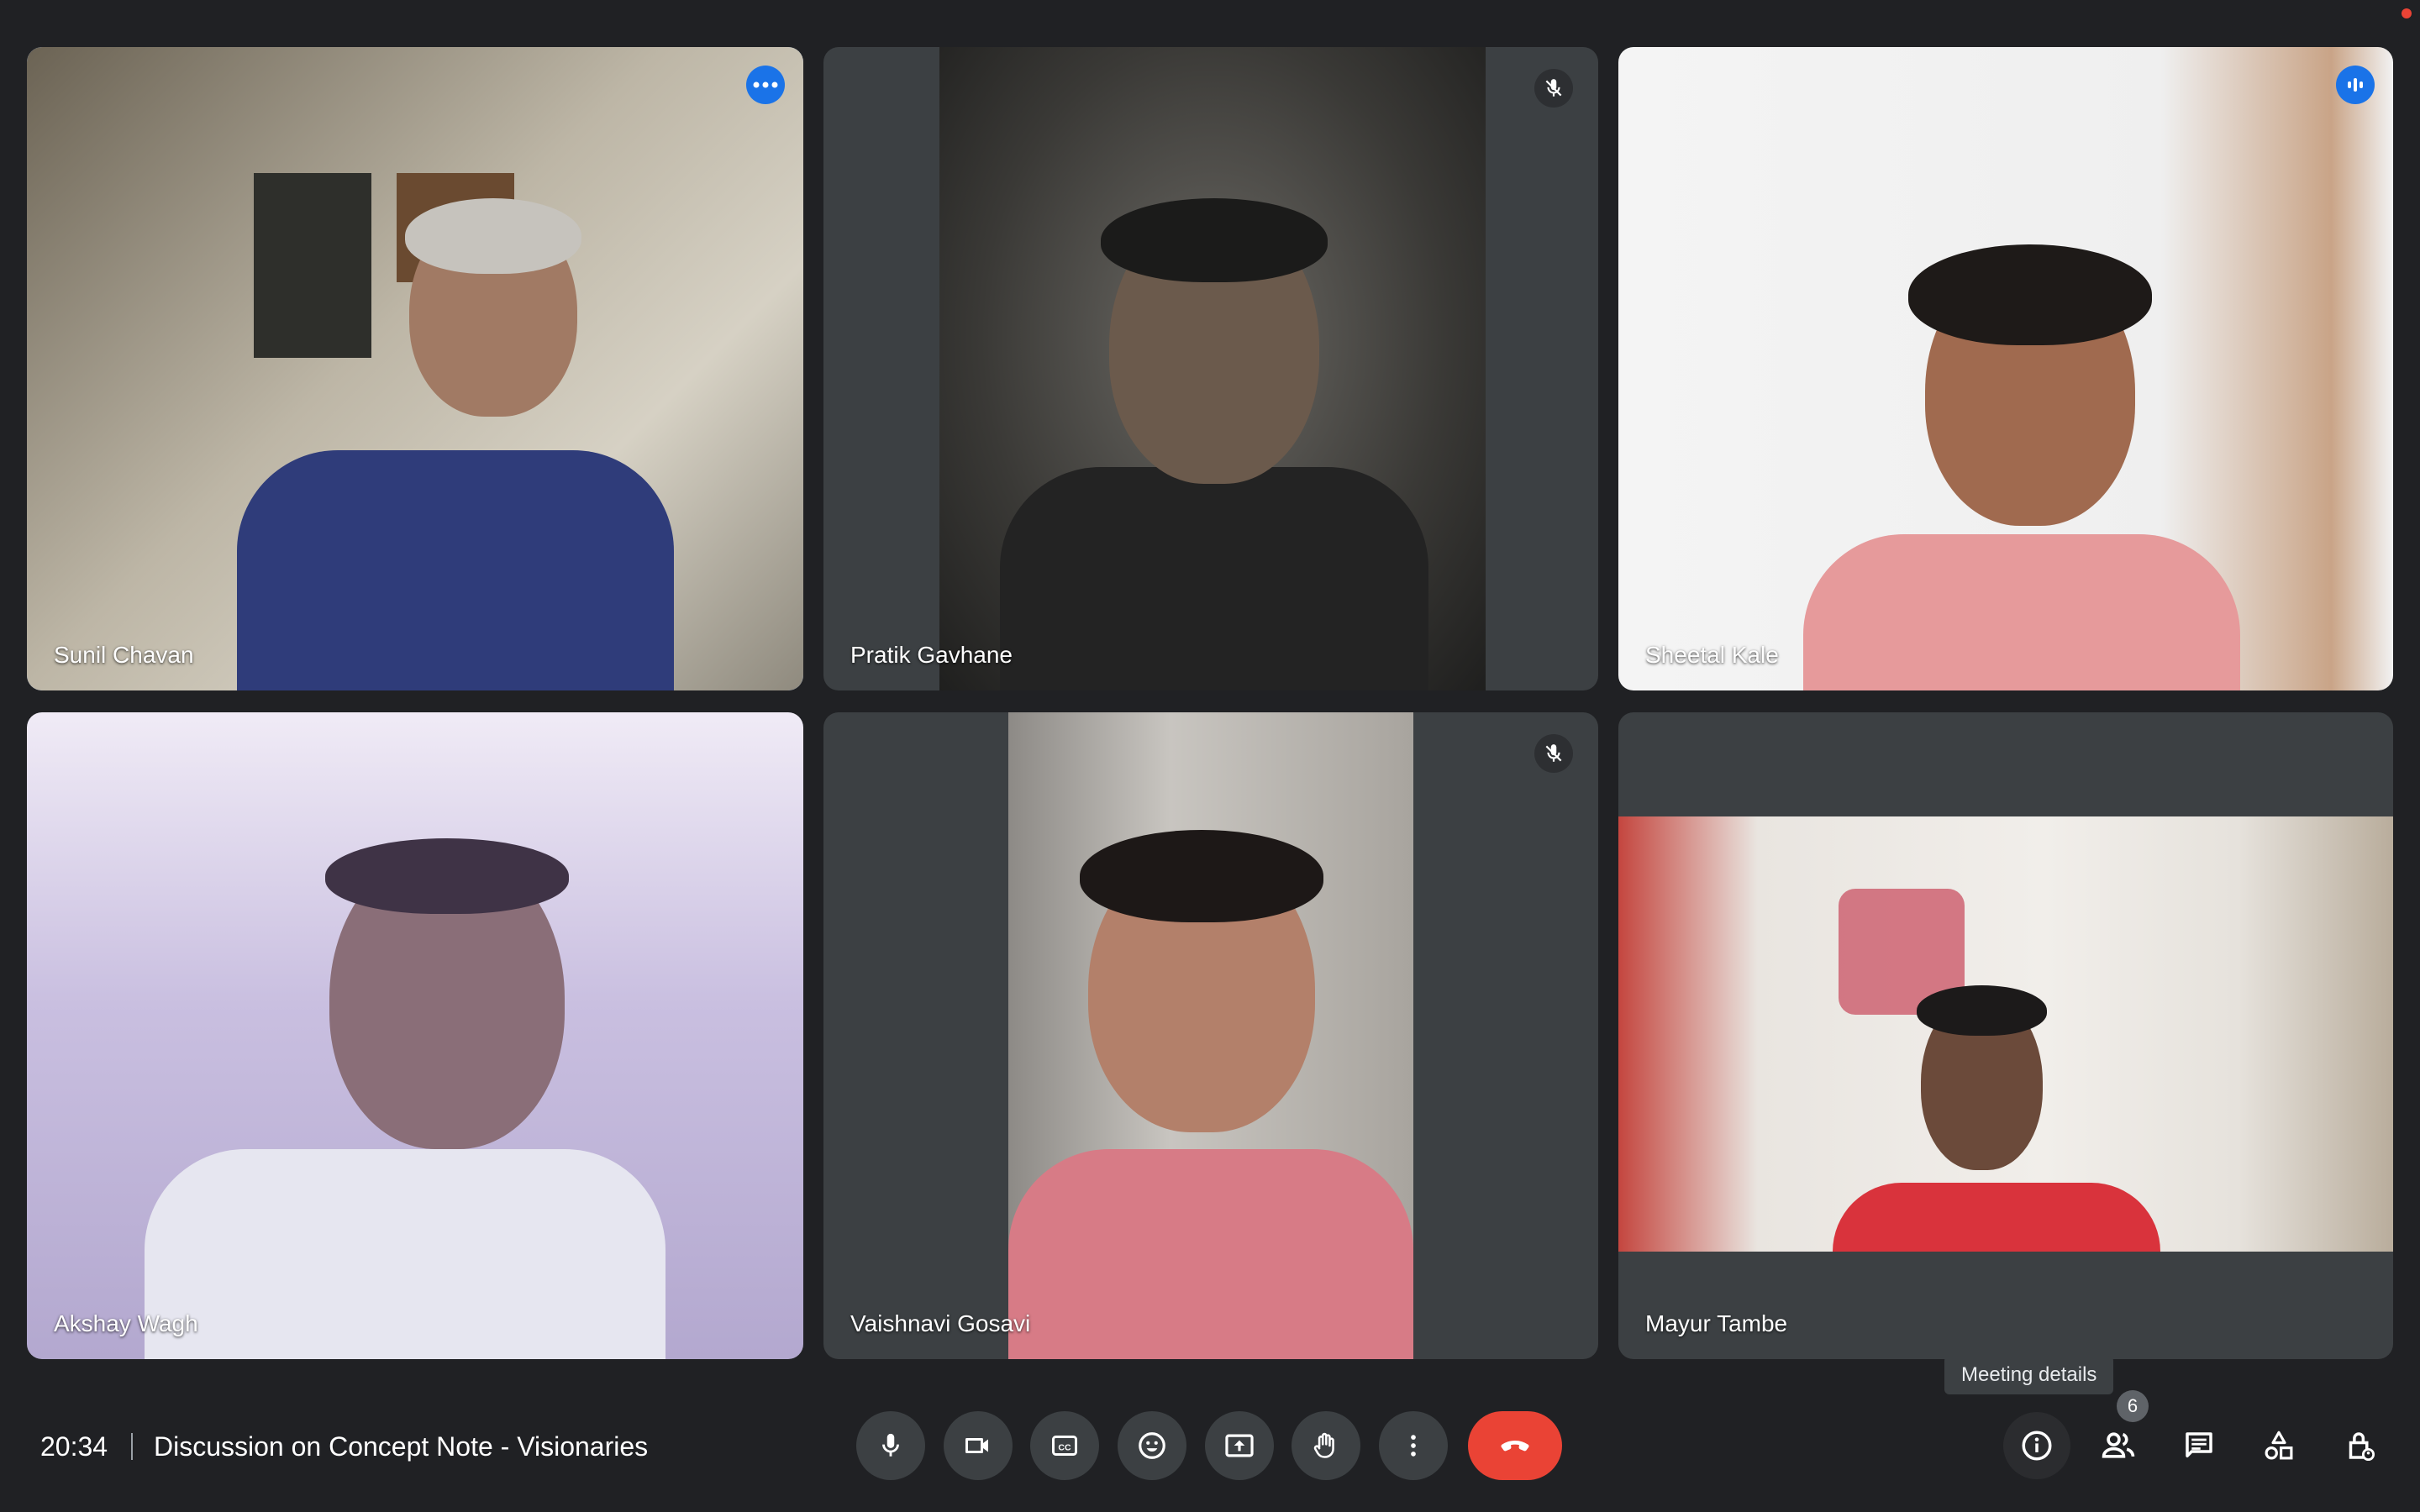 Image resolution: width=2420 pixels, height=1512 pixels. I want to click on participant-name: Vaishnavi Gosavi, so click(940, 1323).